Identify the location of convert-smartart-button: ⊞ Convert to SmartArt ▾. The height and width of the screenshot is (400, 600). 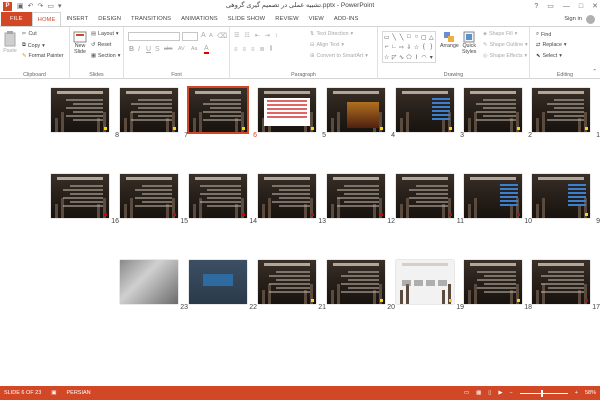
(339, 56).